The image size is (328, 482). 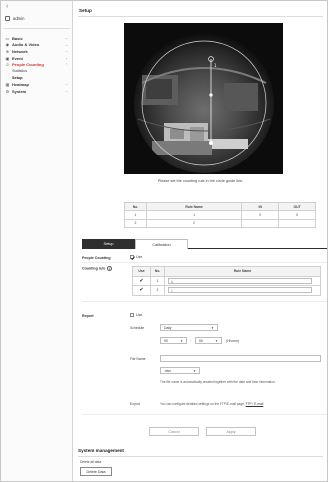 What do you see at coordinates (231, 431) in the screenshot?
I see `apply-button: Apply` at bounding box center [231, 431].